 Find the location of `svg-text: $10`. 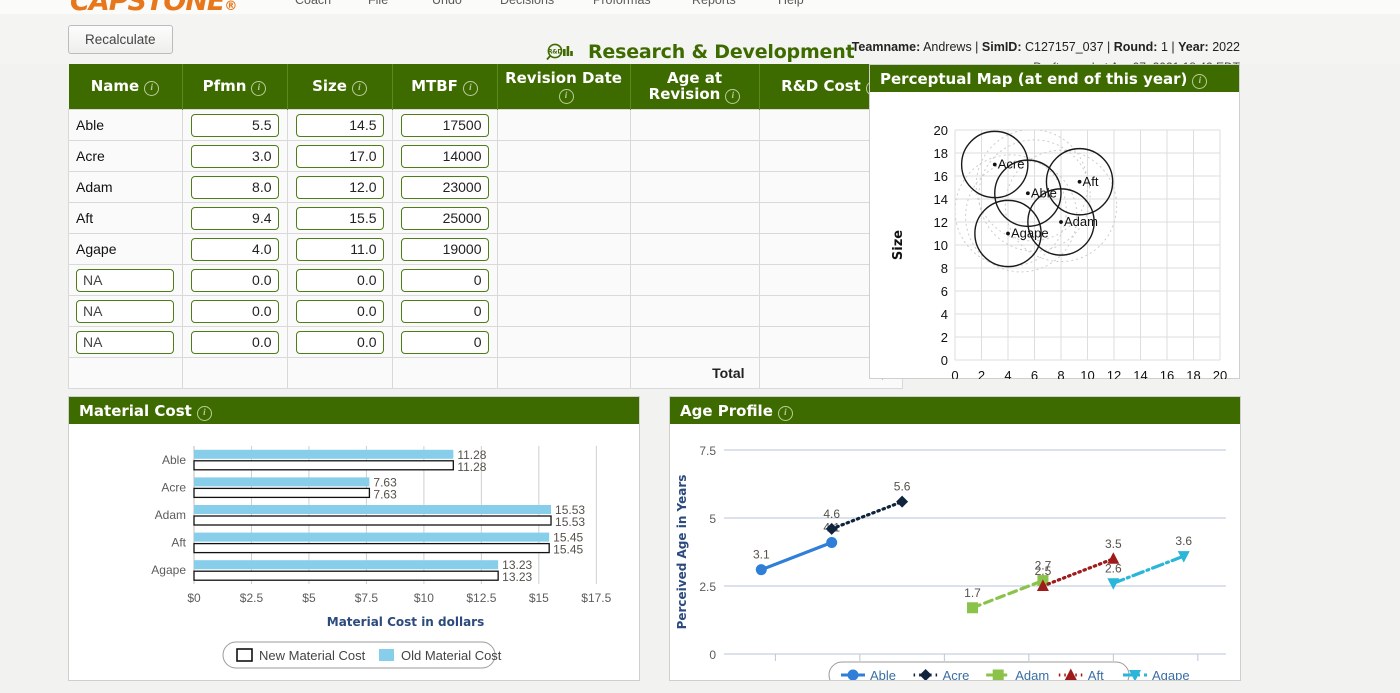

svg-text: $10 is located at coordinates (424, 598).